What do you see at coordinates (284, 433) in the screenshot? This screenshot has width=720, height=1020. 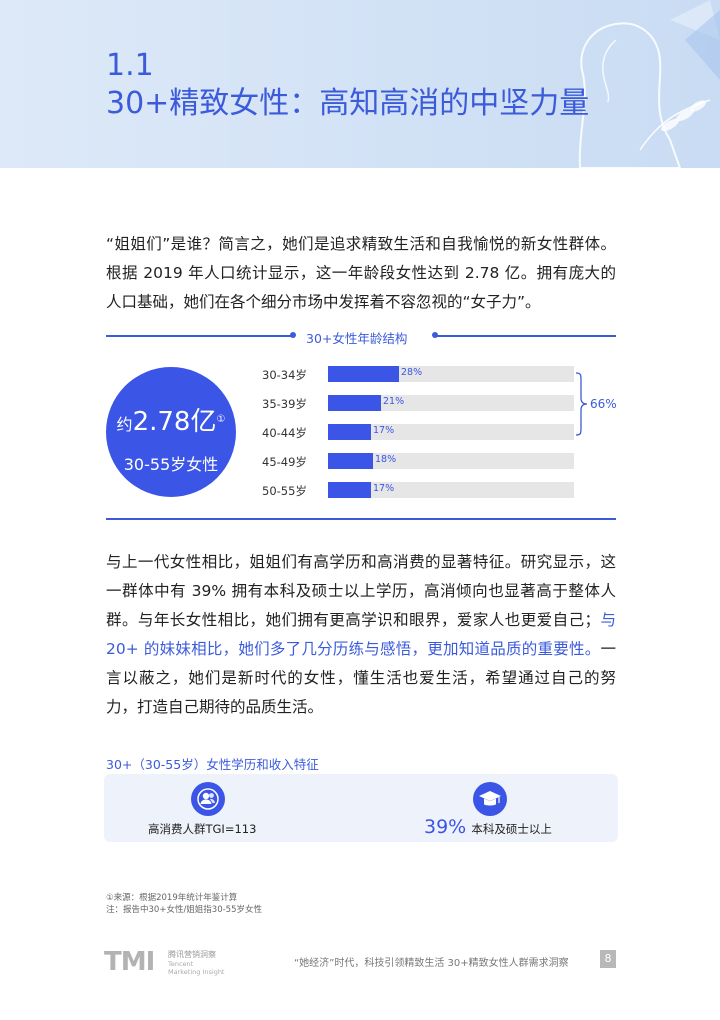 I see `age-group-label: 40-44岁` at bounding box center [284, 433].